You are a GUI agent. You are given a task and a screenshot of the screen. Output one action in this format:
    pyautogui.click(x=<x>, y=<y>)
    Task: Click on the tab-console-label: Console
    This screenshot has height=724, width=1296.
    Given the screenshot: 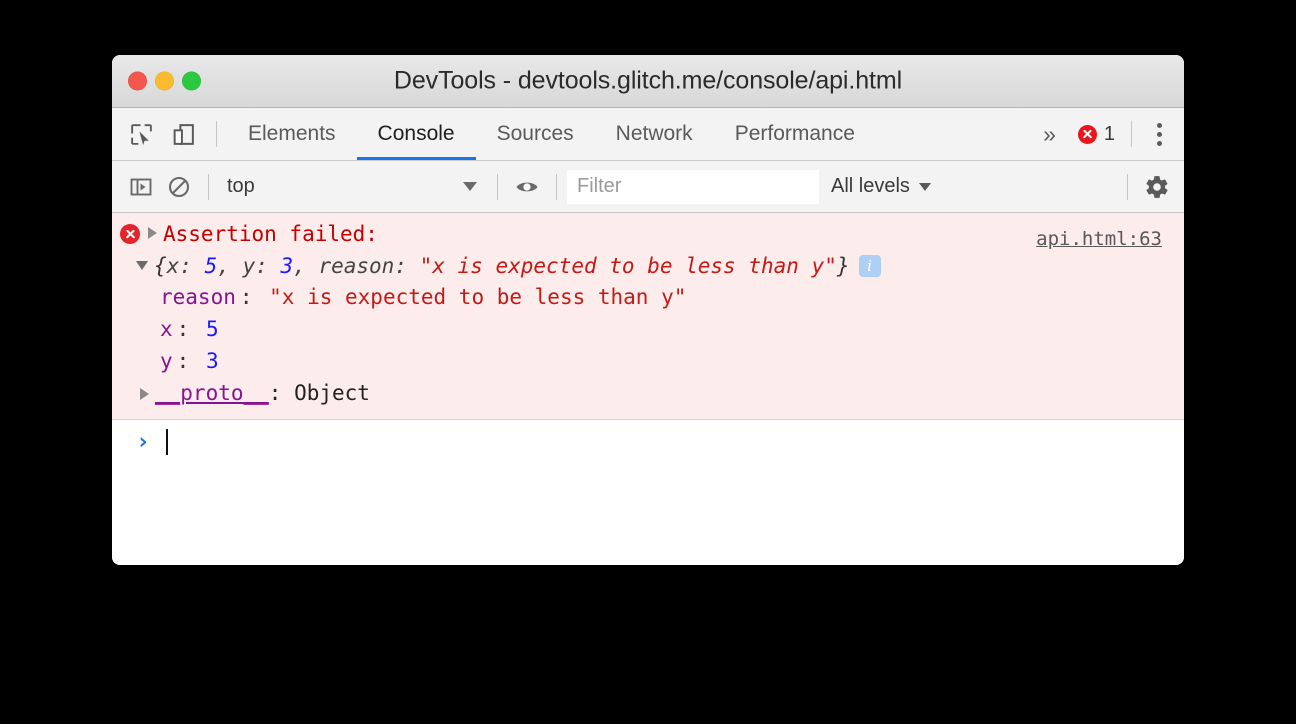 What is the action you would take?
    pyautogui.click(x=416, y=133)
    